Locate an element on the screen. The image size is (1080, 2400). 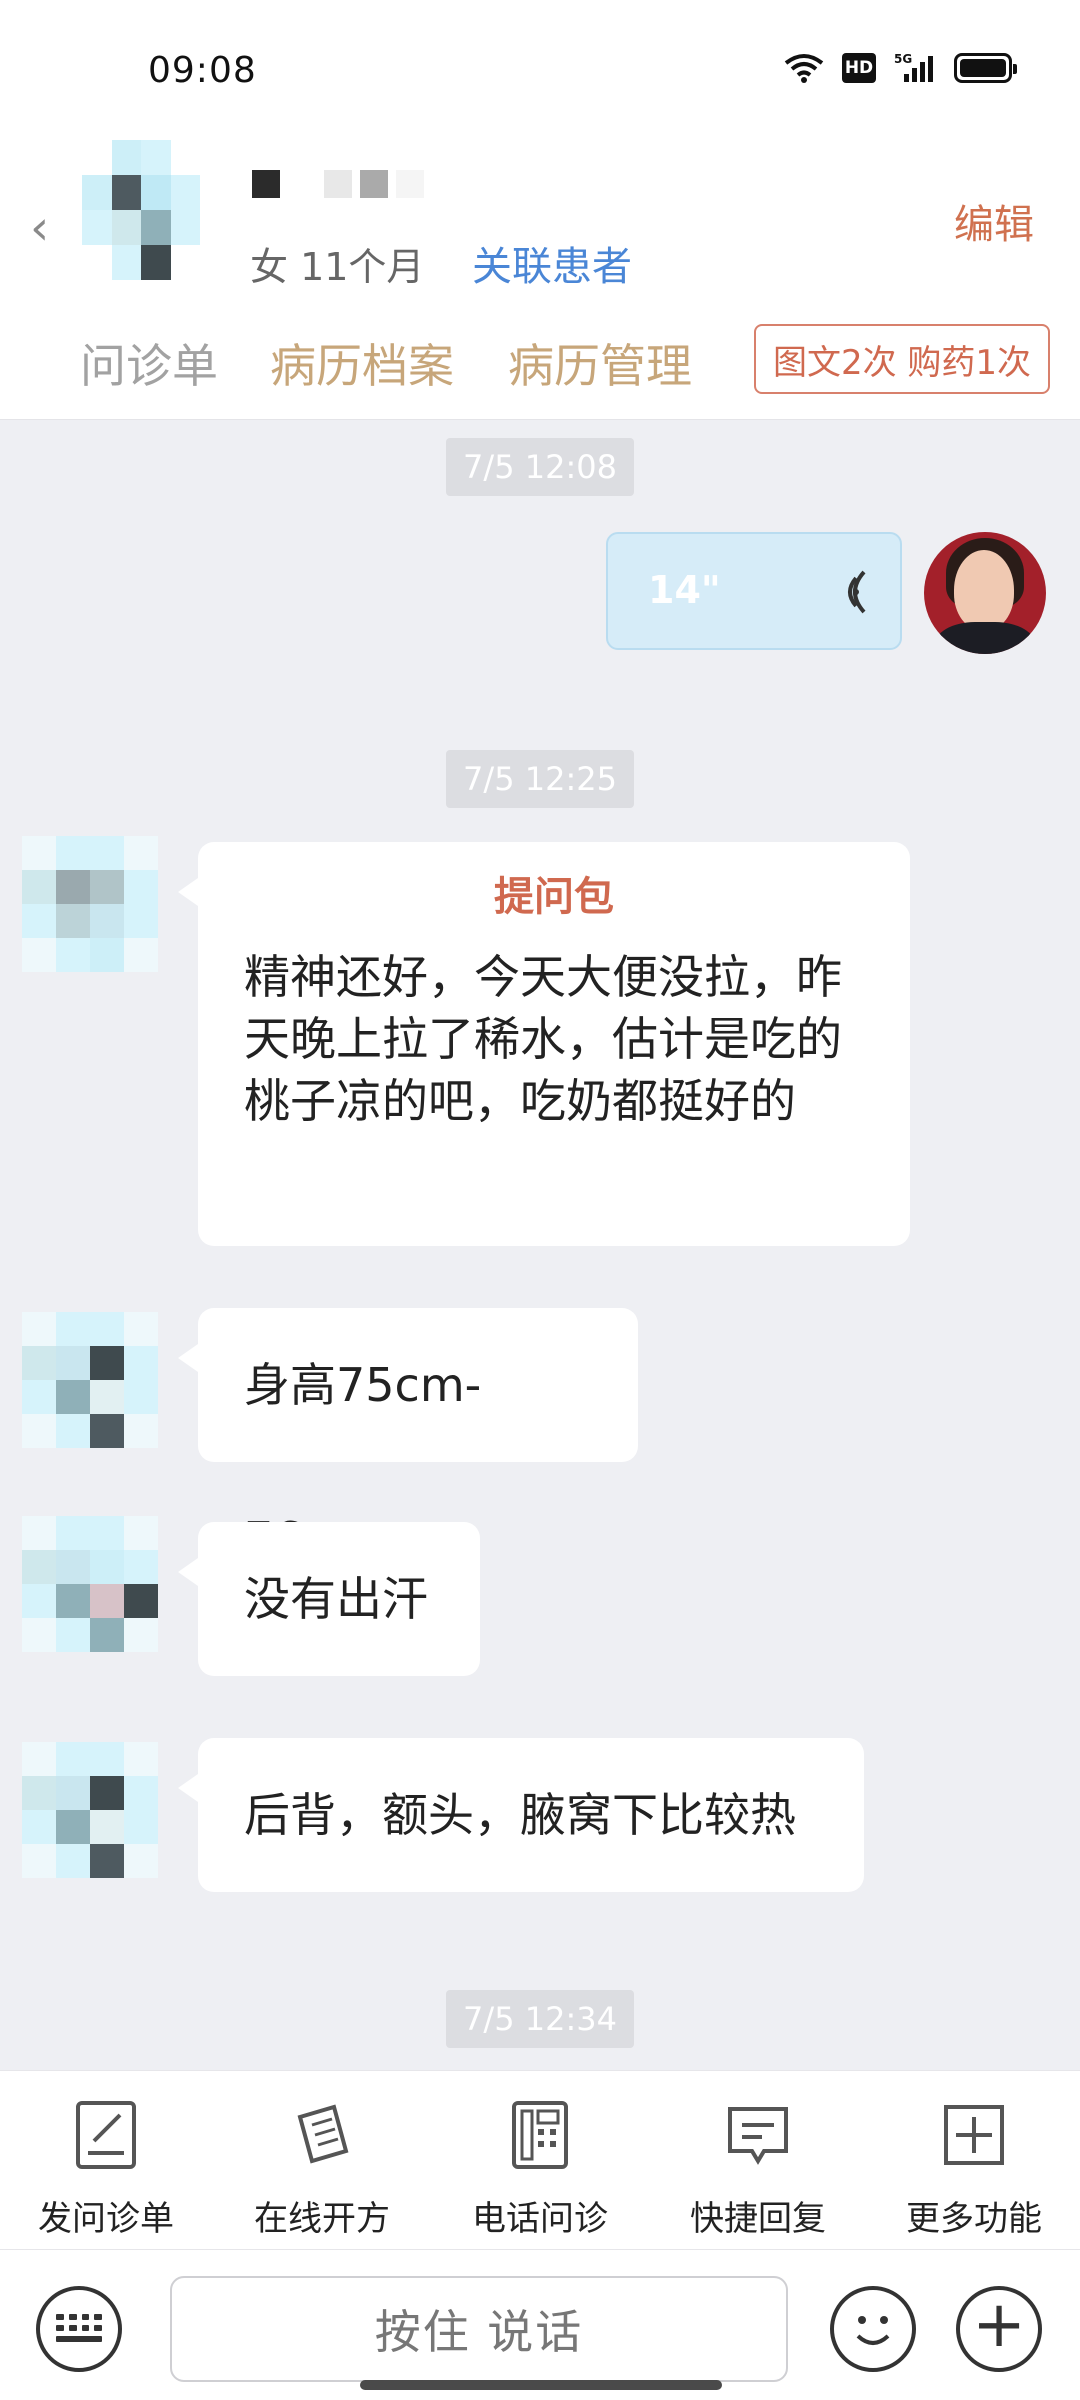
online-prescription-button: 在线开方 is located at coordinates (322, 2169).